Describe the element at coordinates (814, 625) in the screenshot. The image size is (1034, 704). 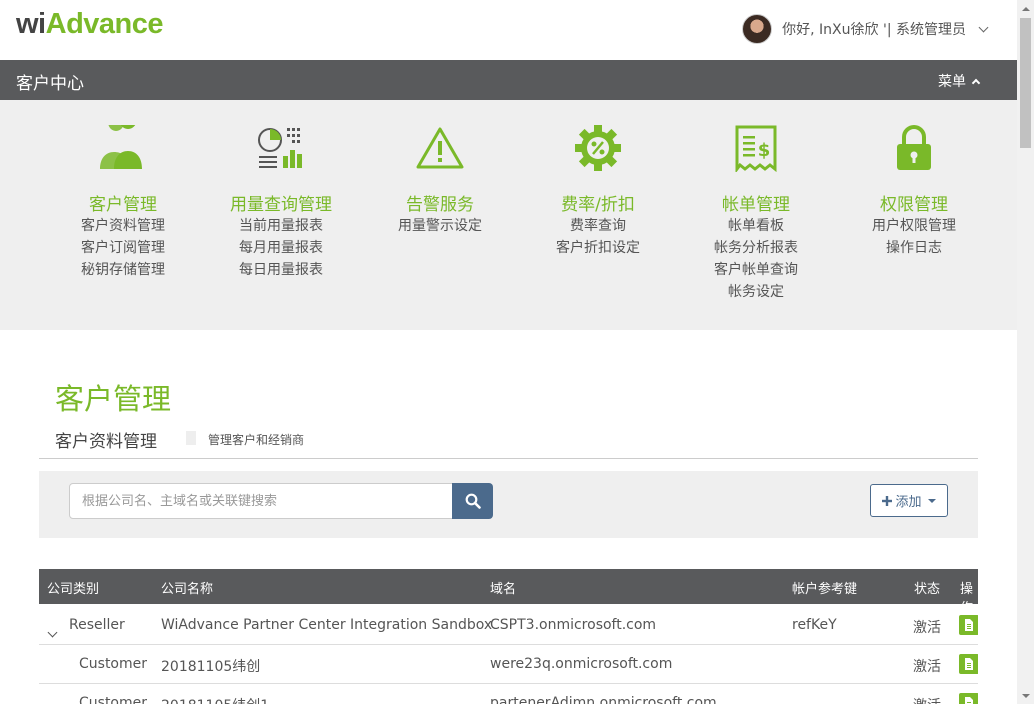
I see `cell-ref: refKeY` at that location.